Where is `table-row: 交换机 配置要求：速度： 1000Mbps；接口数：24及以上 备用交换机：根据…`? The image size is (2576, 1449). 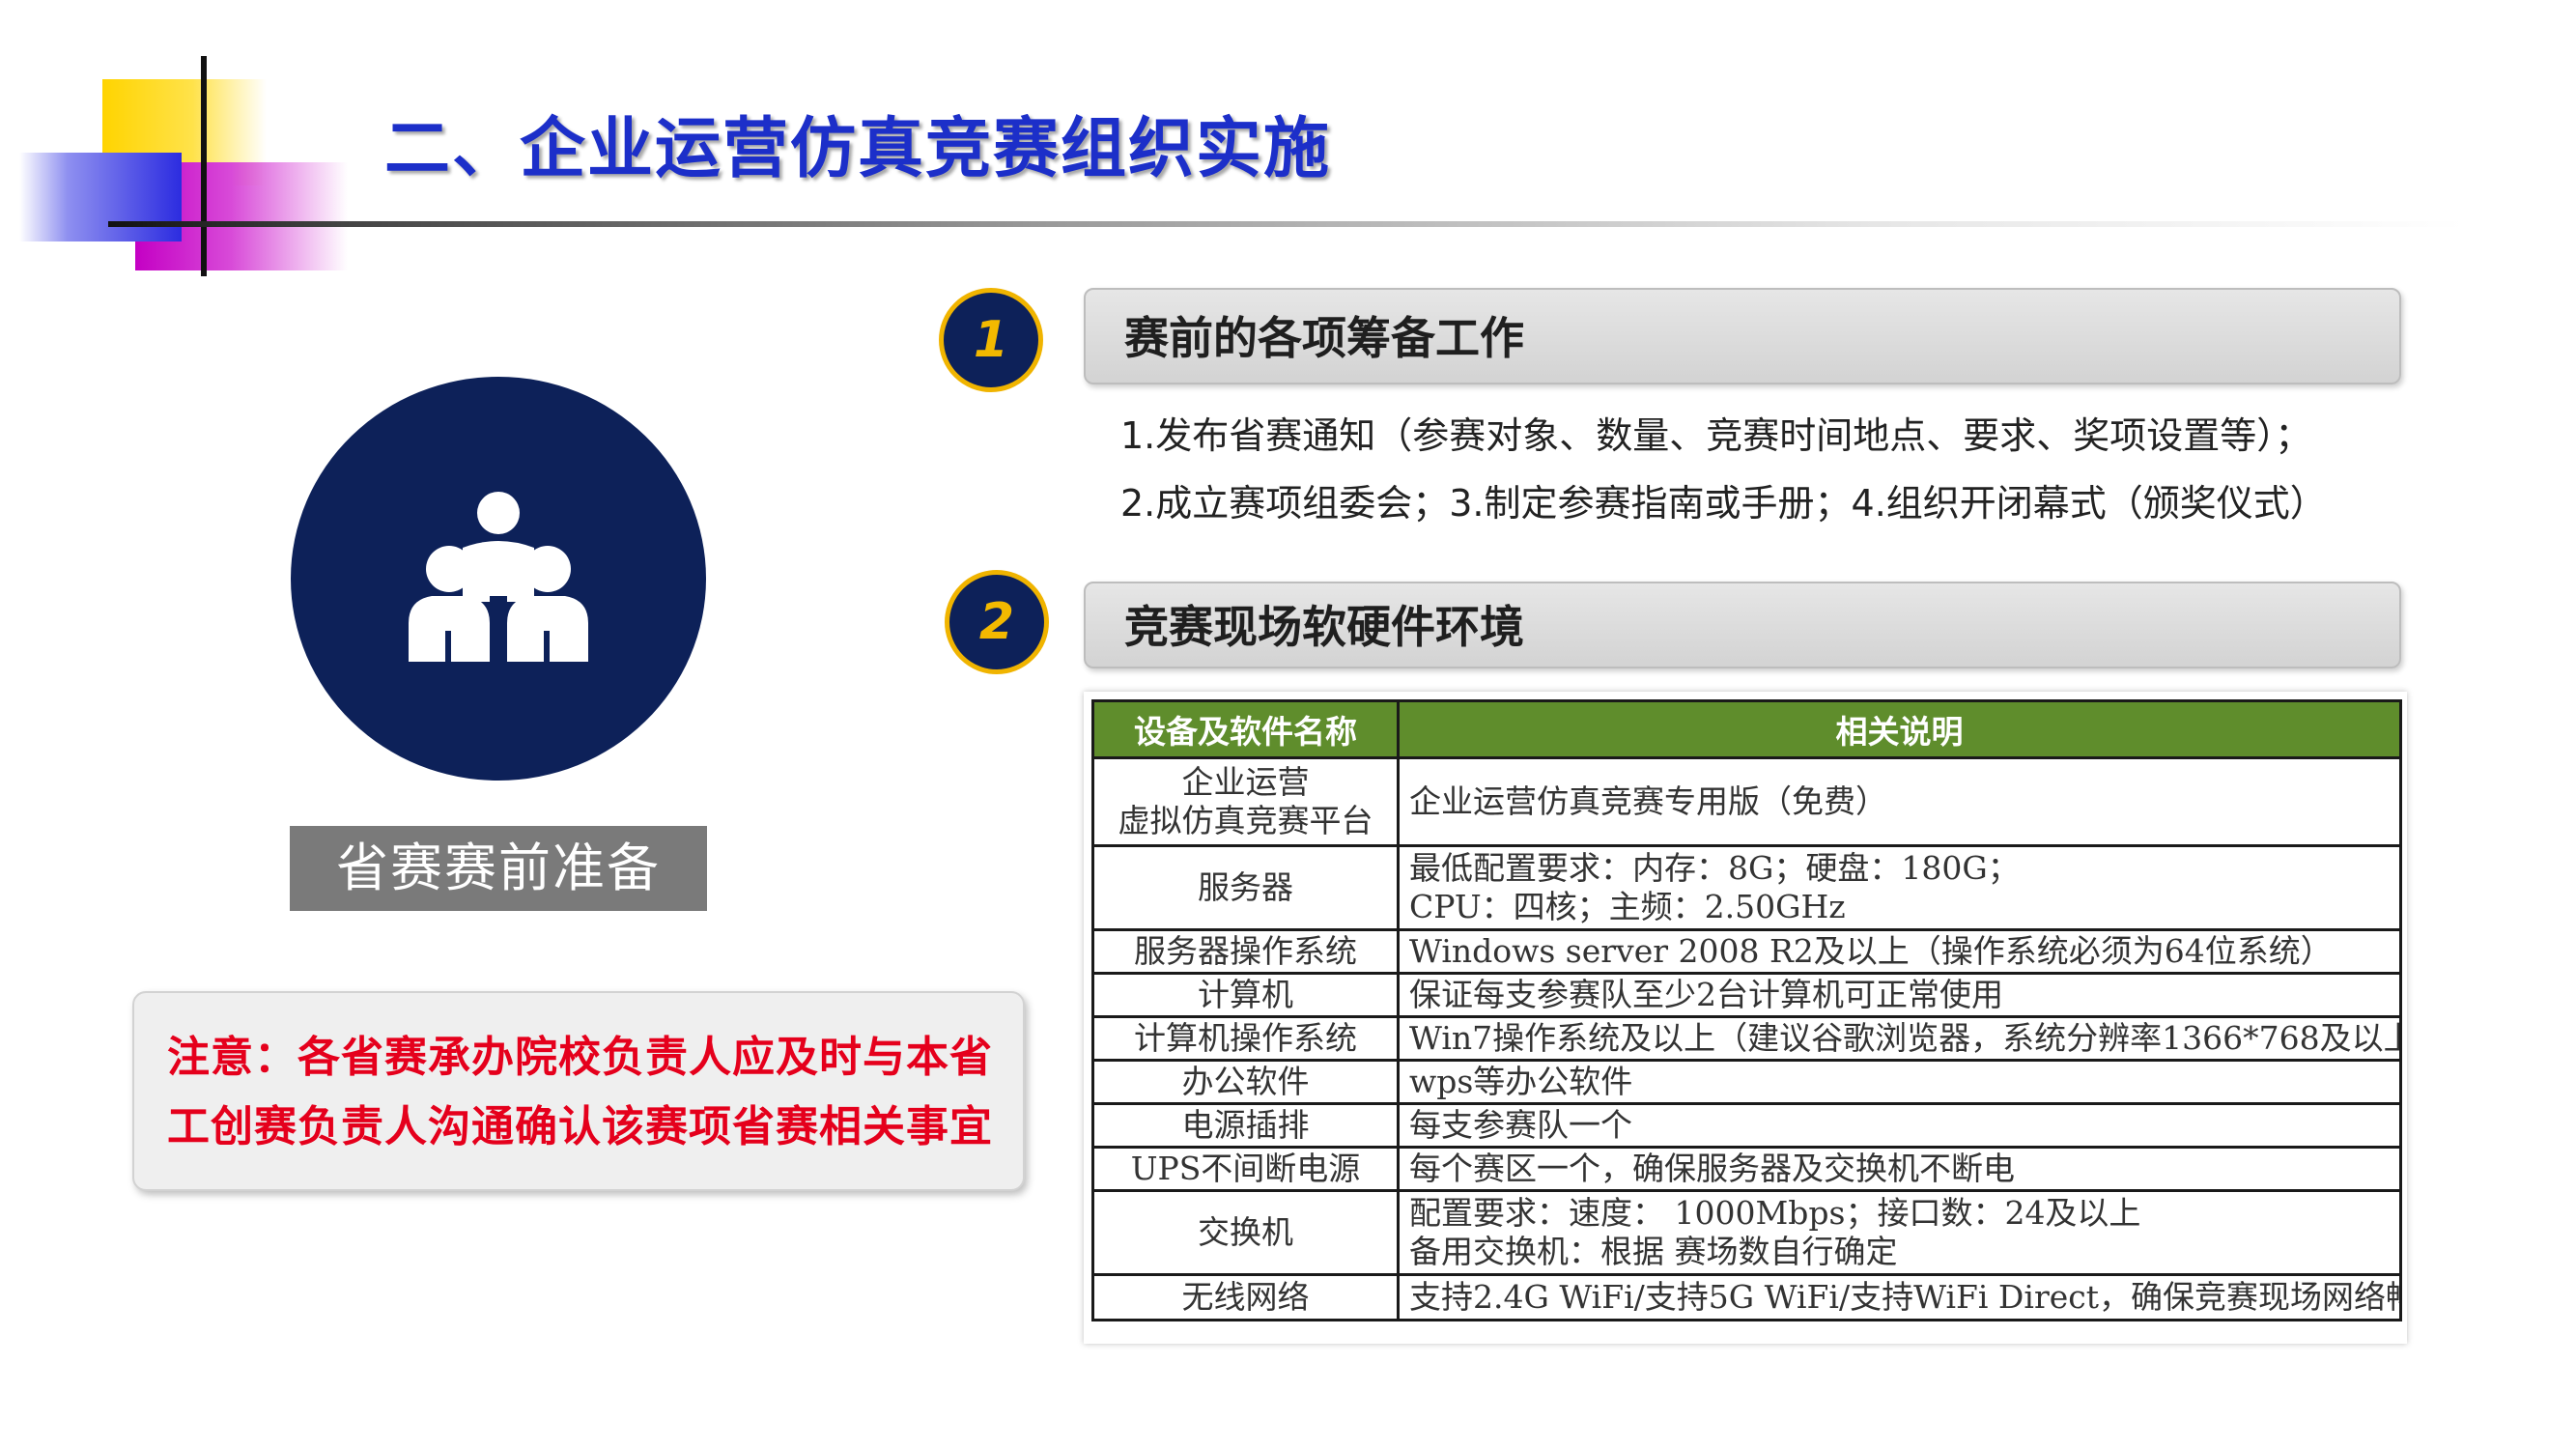
table-row: 交换机 配置要求：速度： 1000Mbps；接口数：24及以上 备用交换机：根据… is located at coordinates (1746, 1232).